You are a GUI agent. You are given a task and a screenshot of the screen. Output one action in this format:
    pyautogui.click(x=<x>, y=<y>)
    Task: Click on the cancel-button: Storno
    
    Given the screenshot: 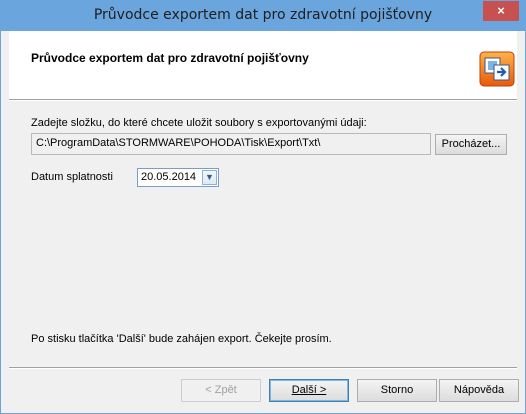 What is the action you would take?
    pyautogui.click(x=397, y=390)
    